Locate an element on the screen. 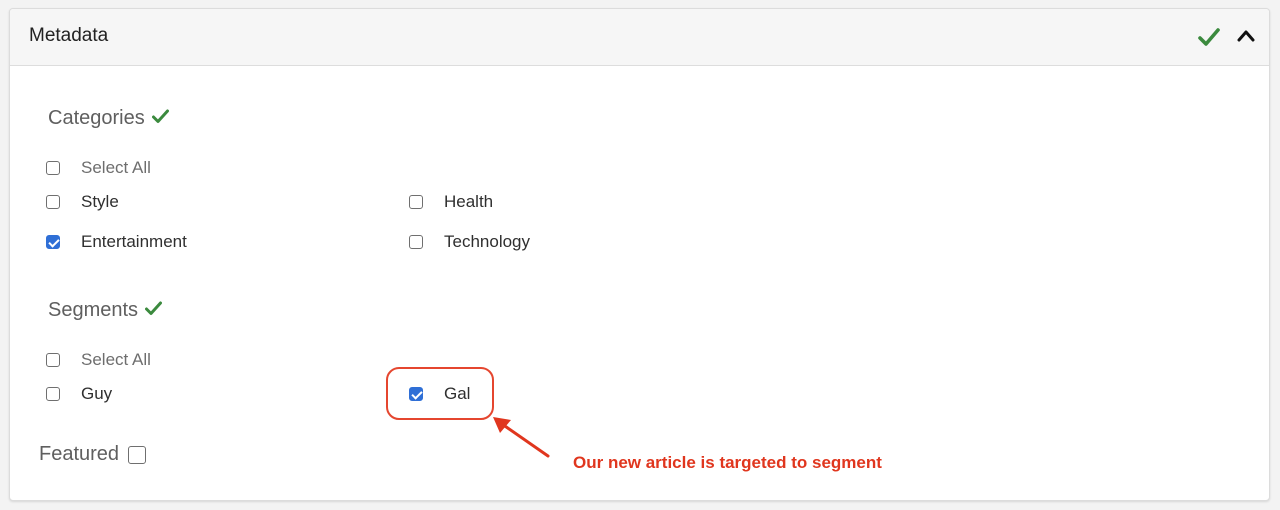 The image size is (1280, 510). segments-select-all: Select All is located at coordinates (98, 360).